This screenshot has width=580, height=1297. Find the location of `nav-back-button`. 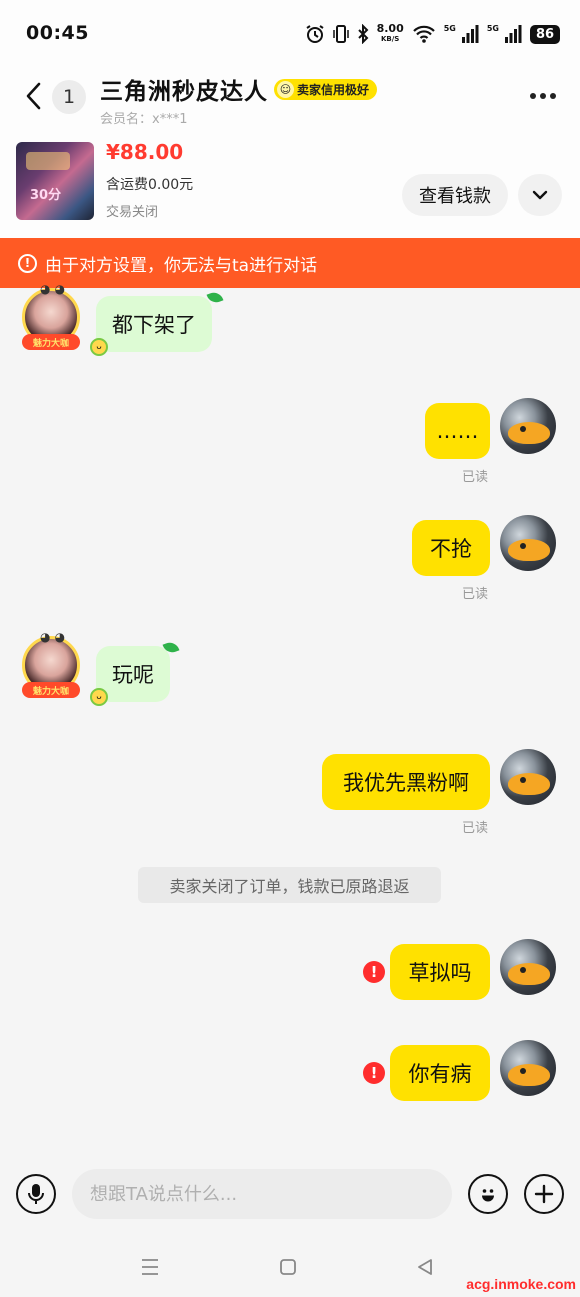

nav-back-button is located at coordinates (425, 1267).